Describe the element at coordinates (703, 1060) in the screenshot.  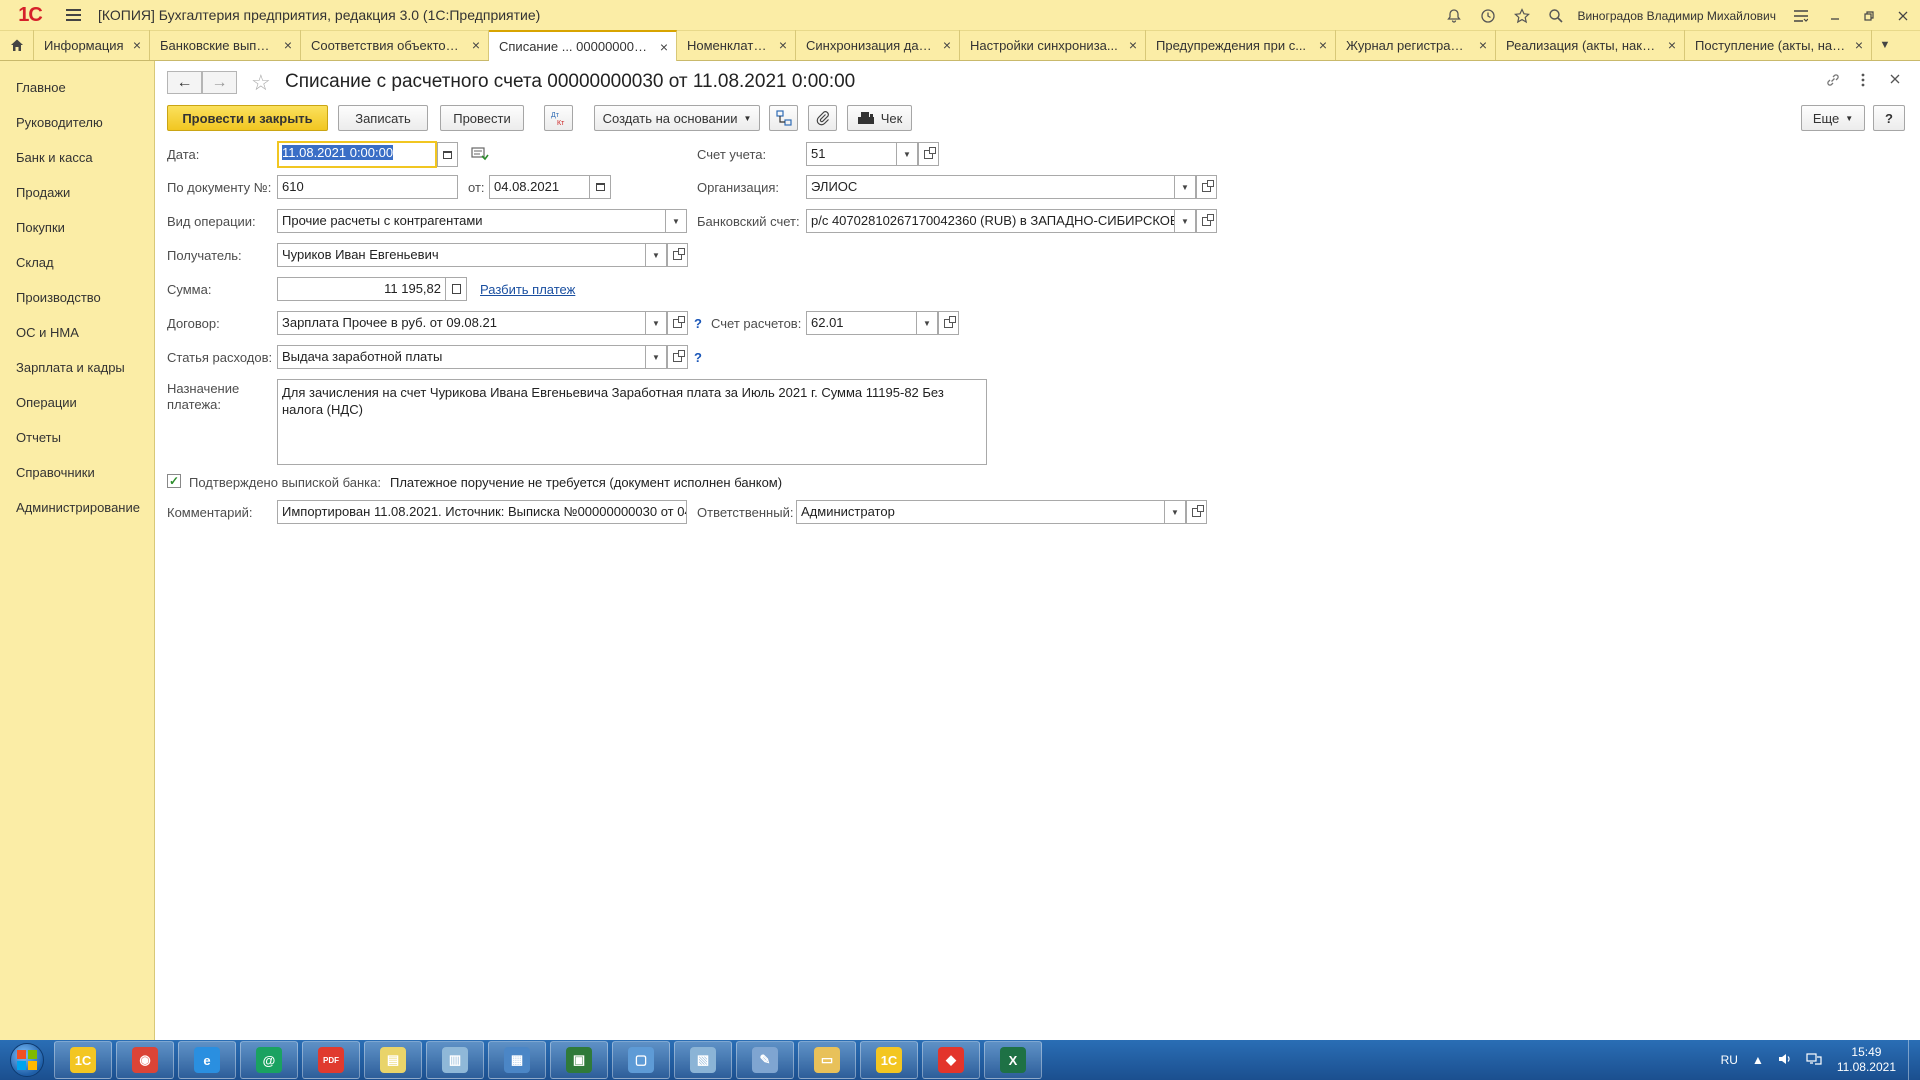
I see `taskbar-app: ▧` at that location.